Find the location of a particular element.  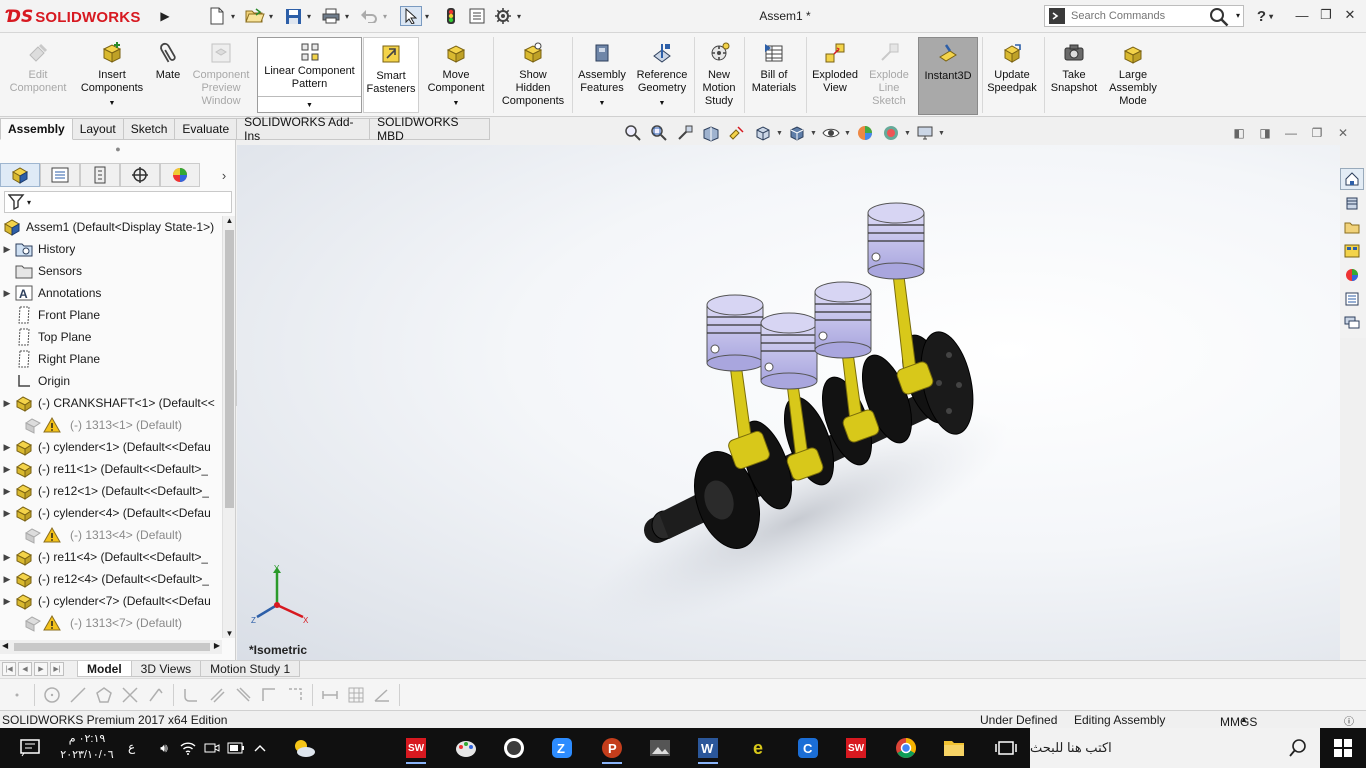

scroll-down-icon: ▼ is located at coordinates (229, 633).